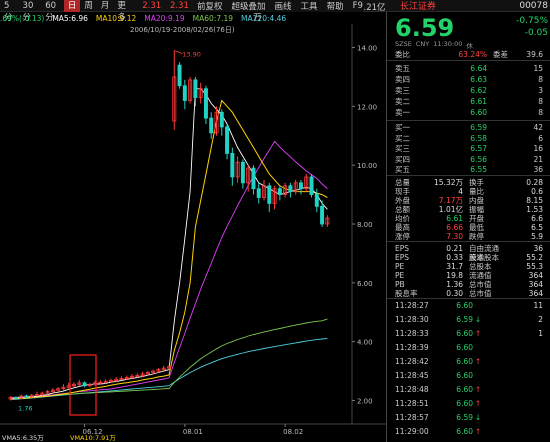 The width and height of the screenshot is (550, 442). Describe the element at coordinates (365, 225) in the screenshot. I see `y-tick-label: 8.00` at that location.